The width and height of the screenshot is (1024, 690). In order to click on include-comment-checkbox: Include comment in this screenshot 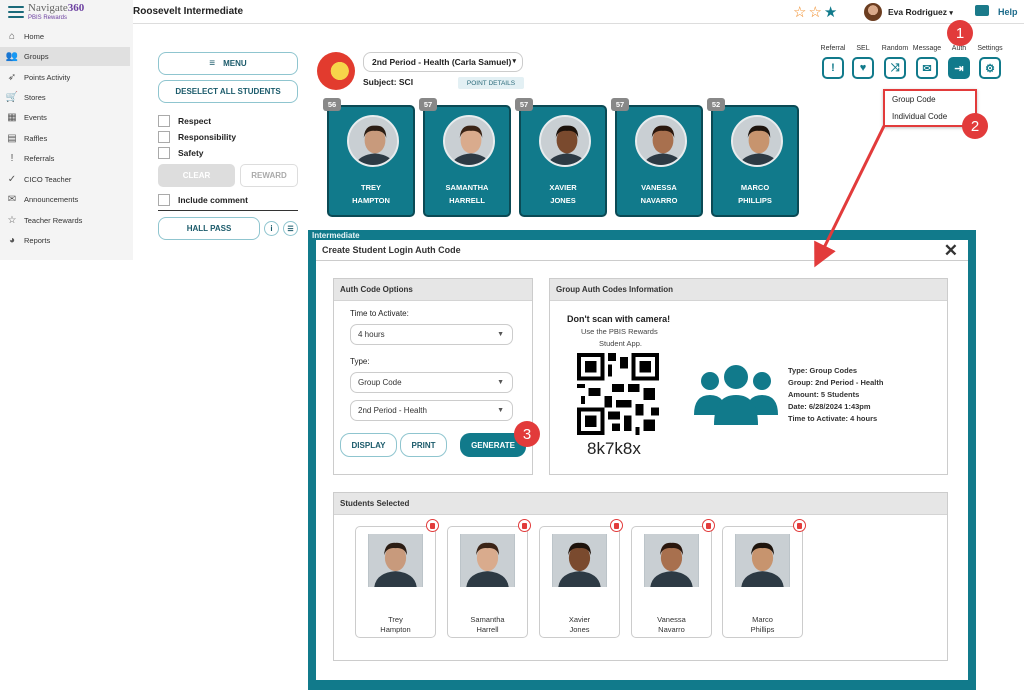, I will do `click(203, 200)`.